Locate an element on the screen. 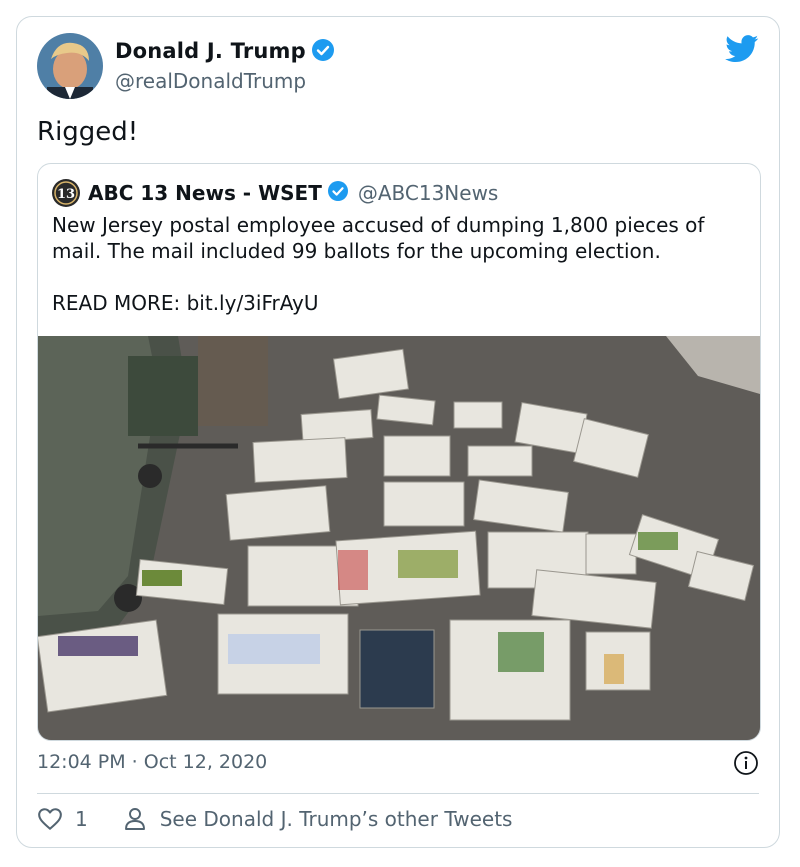 This screenshot has height=867, width=800. quoted-name: ABC 13 News - WSET is located at coordinates (205, 193).